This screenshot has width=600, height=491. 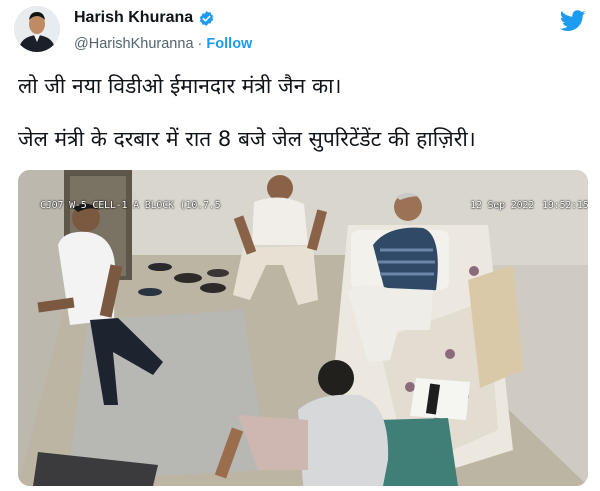 What do you see at coordinates (37, 29) in the screenshot?
I see `avatar` at bounding box center [37, 29].